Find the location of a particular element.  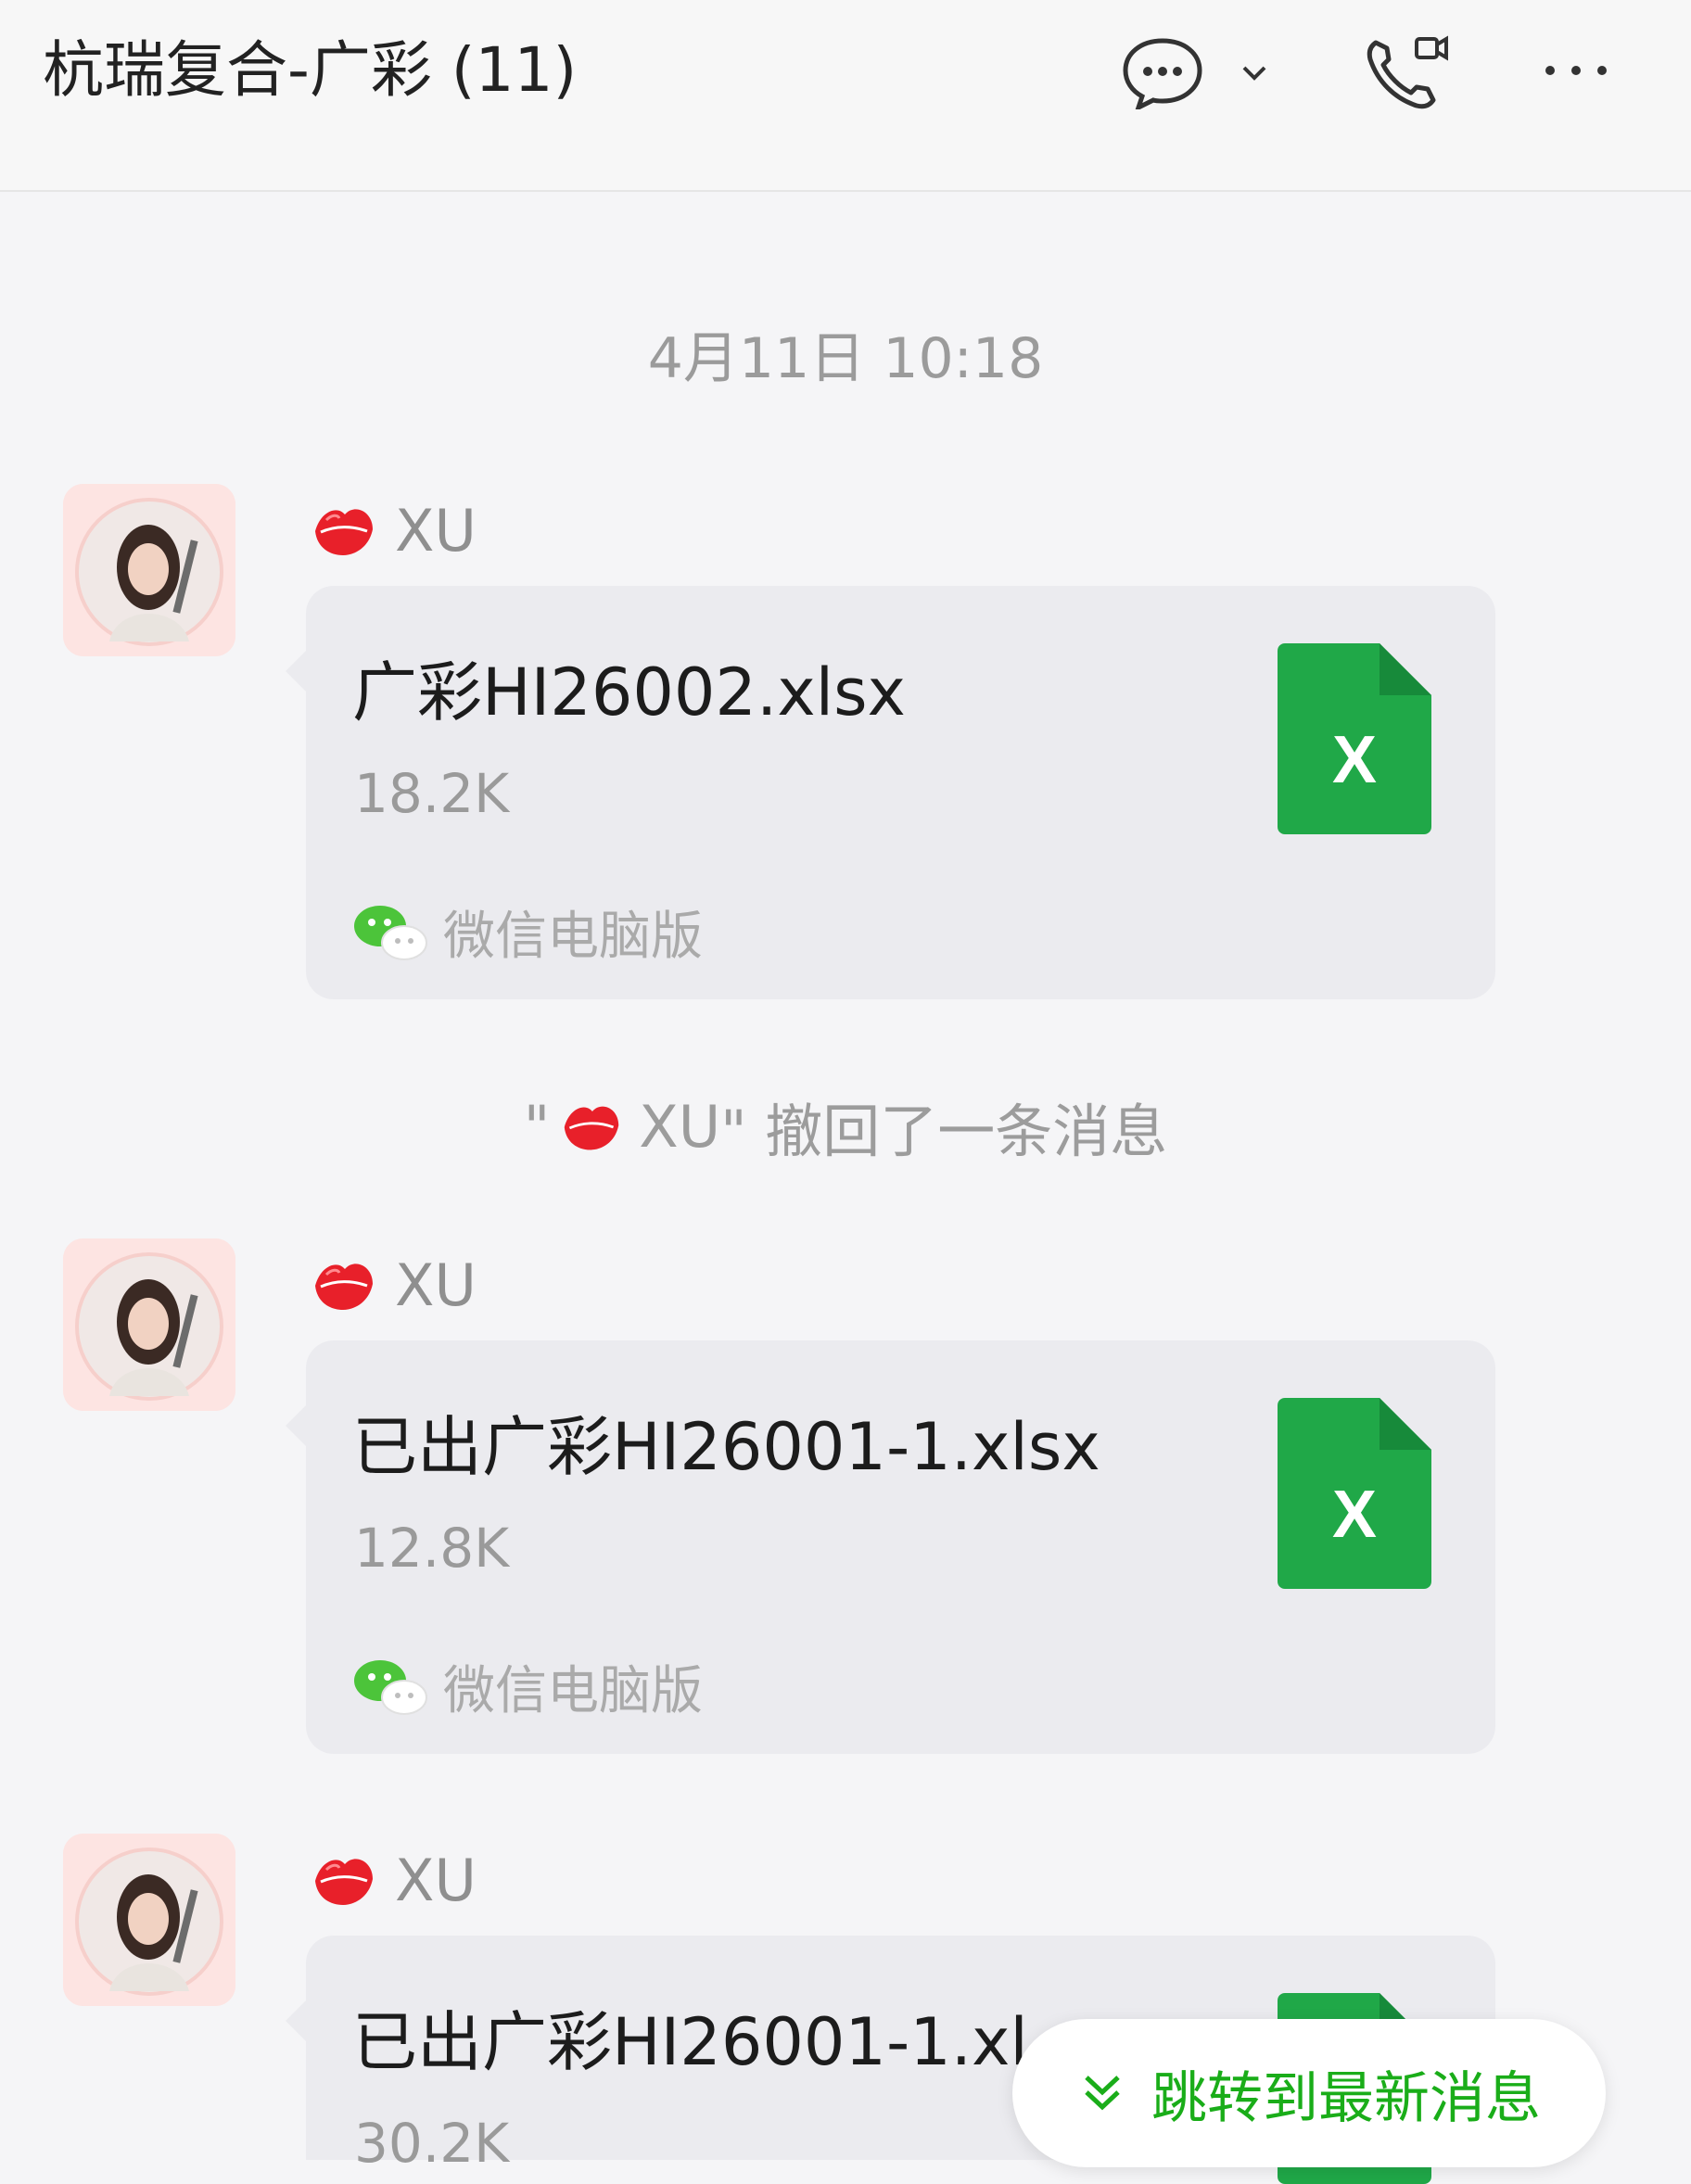

recall-open-quote: " is located at coordinates (537, 1126).